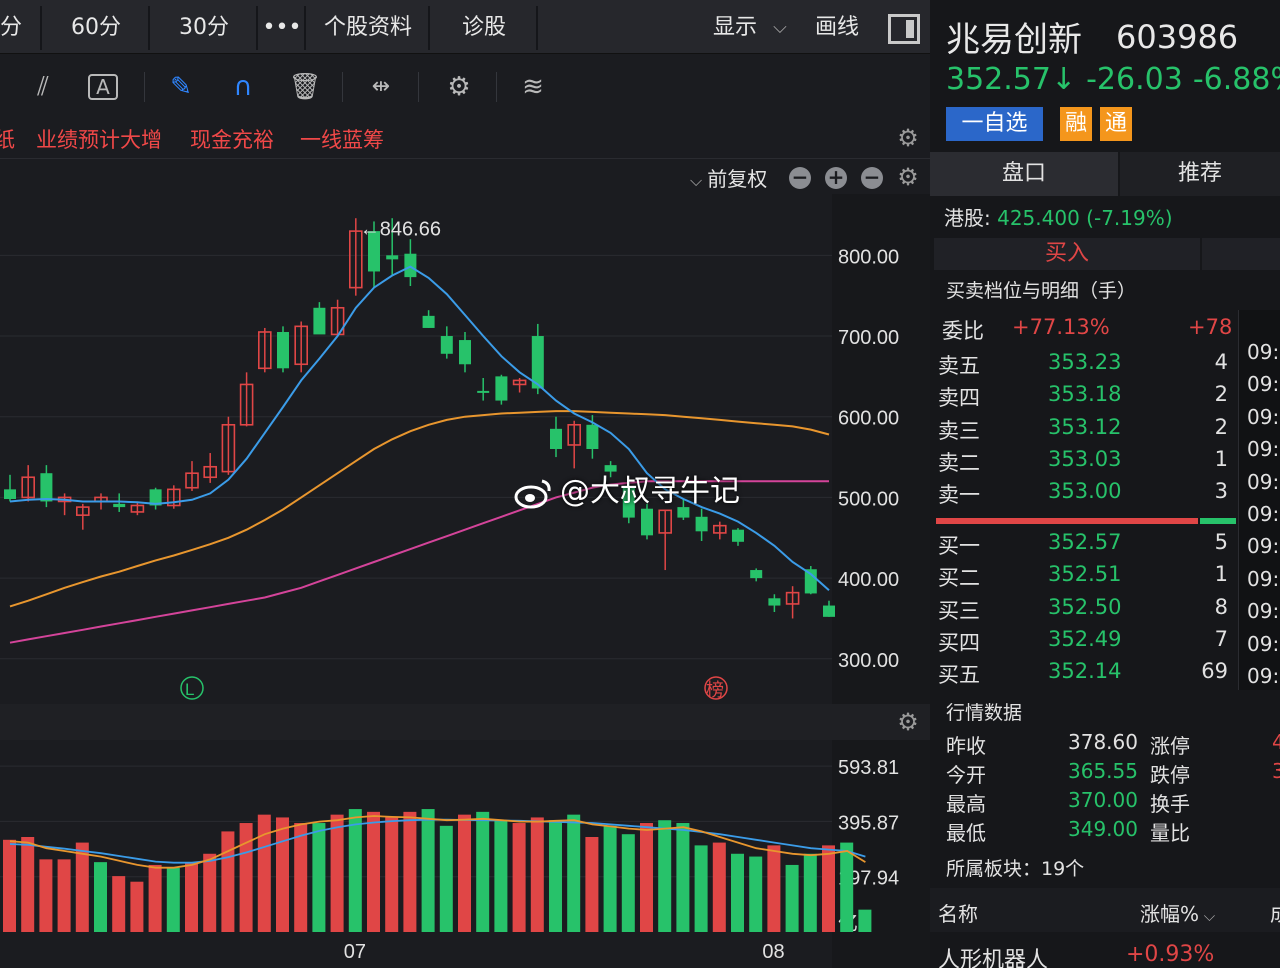 Image resolution: width=1280 pixels, height=968 pixels. I want to click on sell-button, so click(1241, 254).